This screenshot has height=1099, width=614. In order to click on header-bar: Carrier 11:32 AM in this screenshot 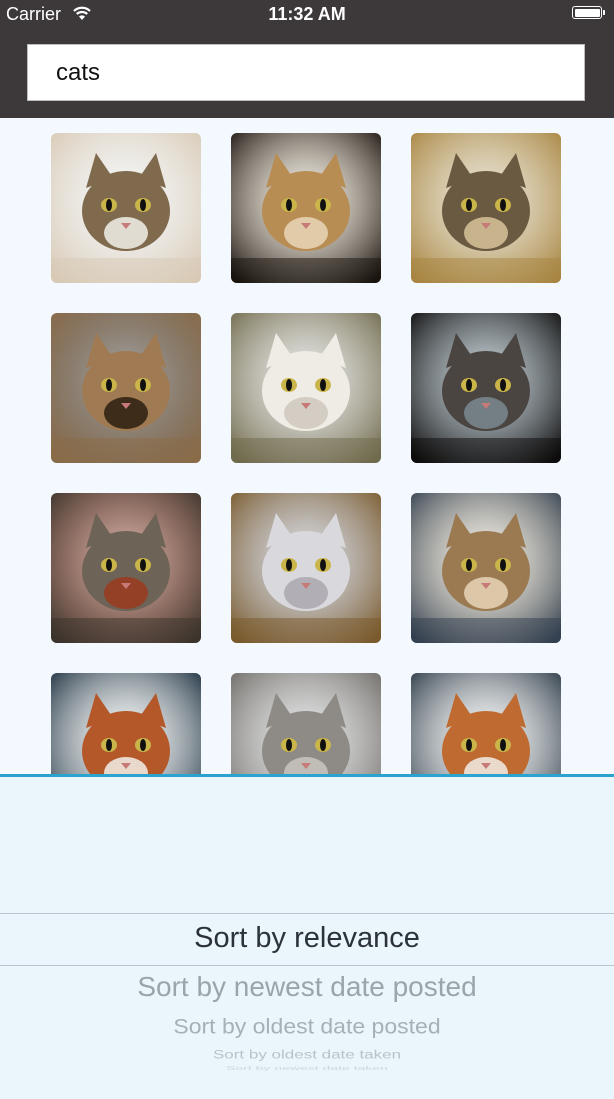, I will do `click(307, 59)`.